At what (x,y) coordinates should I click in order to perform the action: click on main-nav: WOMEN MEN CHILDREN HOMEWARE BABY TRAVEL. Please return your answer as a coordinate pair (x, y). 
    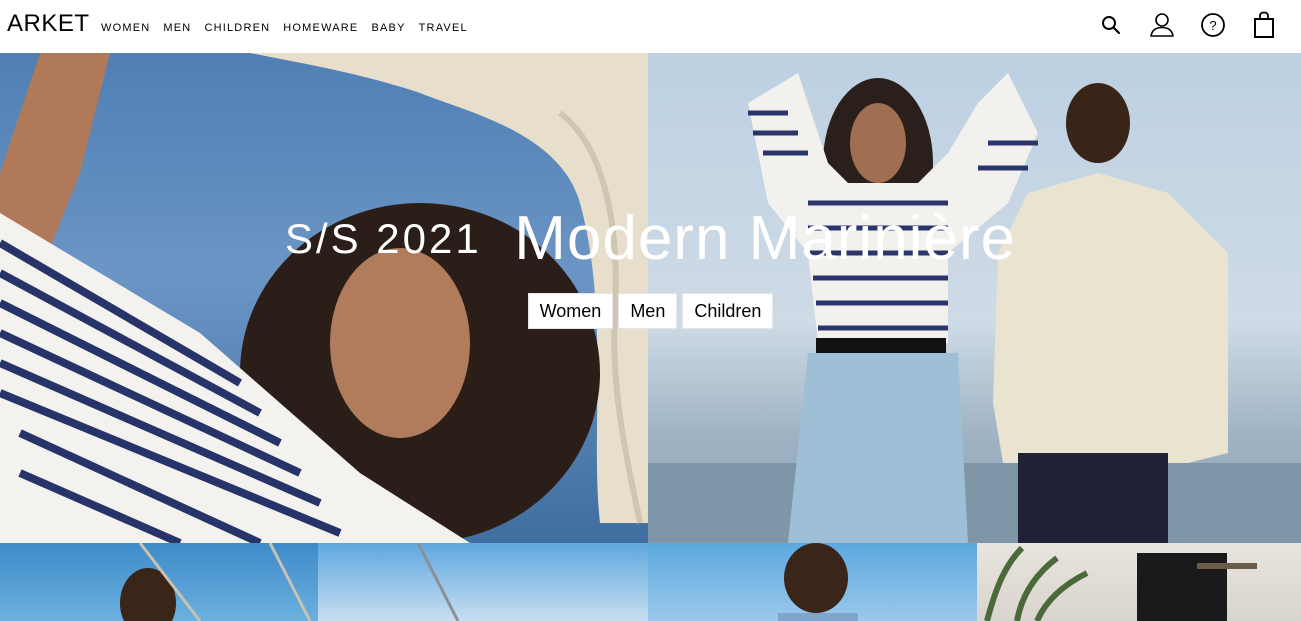
    Looking at the image, I should click on (291, 28).